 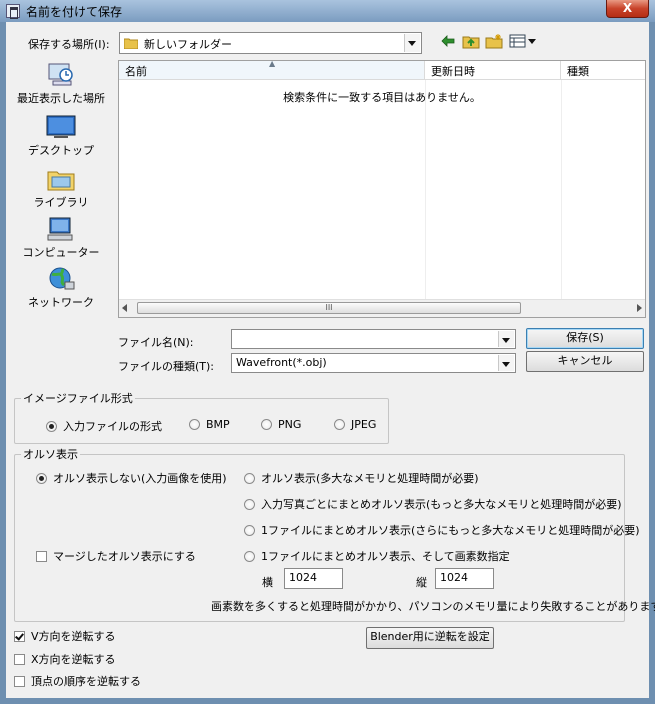 I want to click on places-bar: 最近表示した場所 デスクトップ ライブラリ コンピューター ネットワーク, so click(x=61, y=188).